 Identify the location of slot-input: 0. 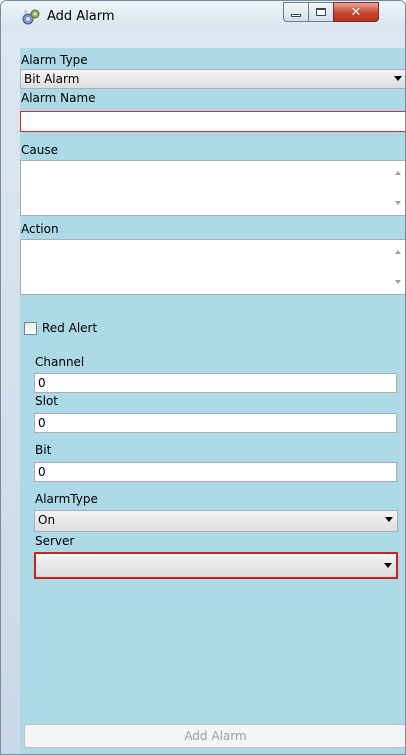
(215, 423).